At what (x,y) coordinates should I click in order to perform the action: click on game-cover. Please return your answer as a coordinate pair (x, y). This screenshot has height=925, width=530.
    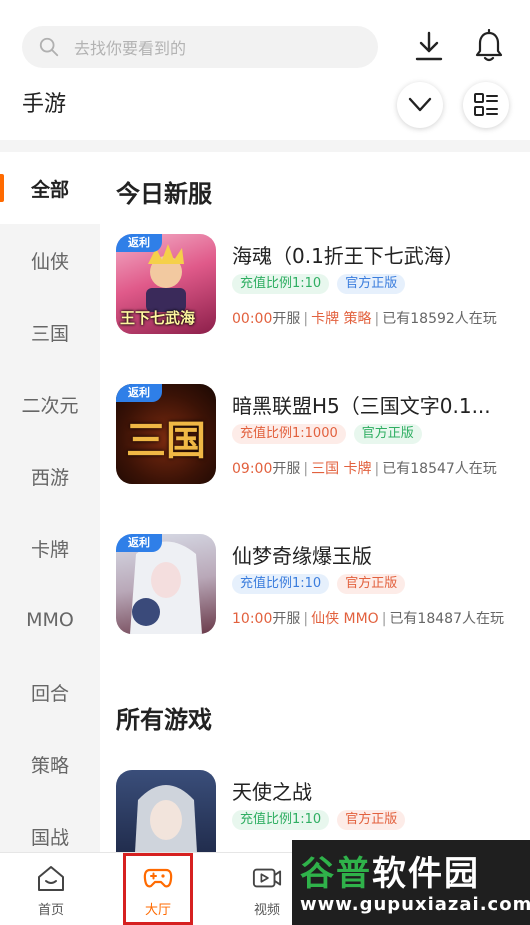
    Looking at the image, I should click on (166, 811).